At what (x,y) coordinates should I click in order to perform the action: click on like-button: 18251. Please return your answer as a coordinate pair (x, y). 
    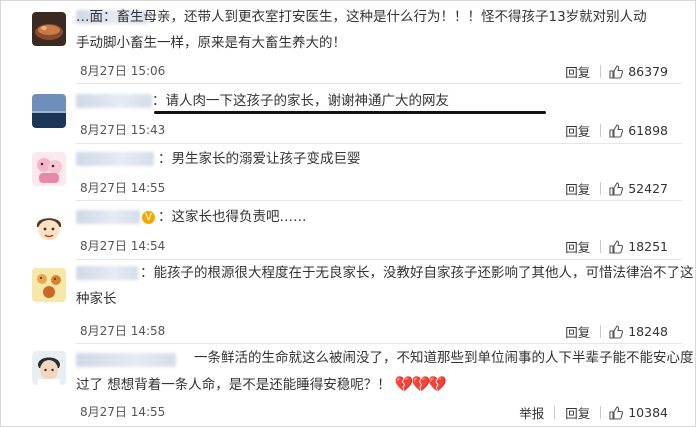
    Looking at the image, I should click on (638, 246).